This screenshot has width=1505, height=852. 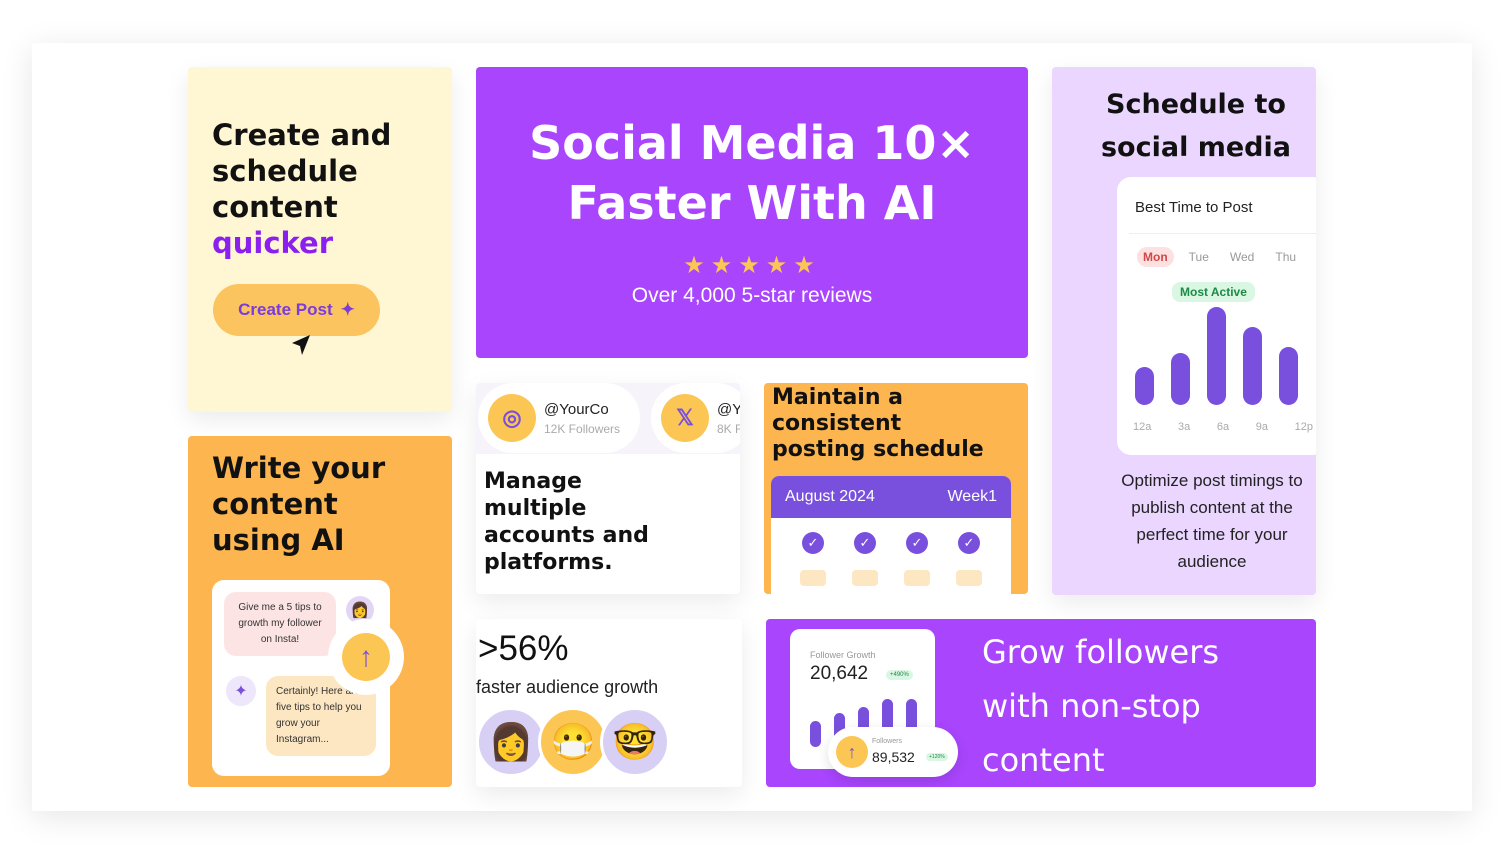 I want to click on hero-title: Social Media 10× Faster With AI, so click(x=752, y=173).